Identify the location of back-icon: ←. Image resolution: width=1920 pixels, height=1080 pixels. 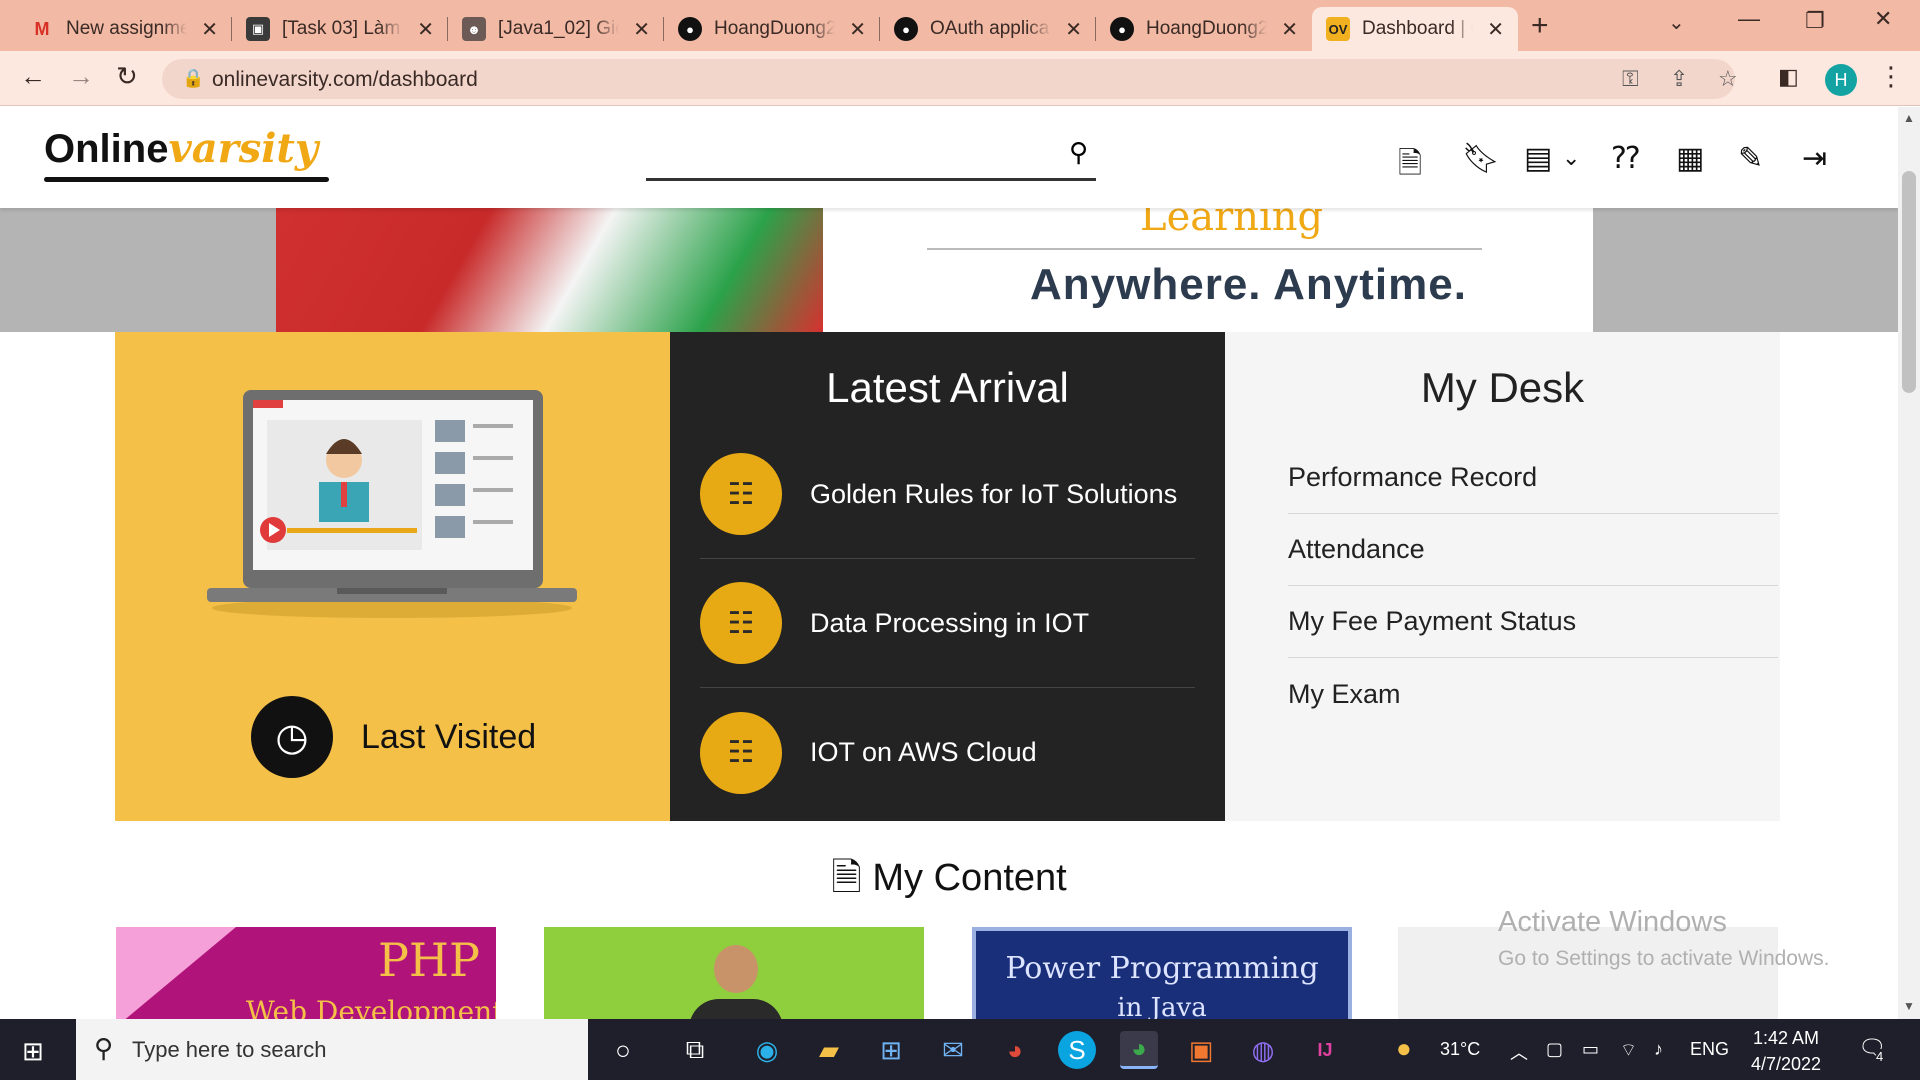
(33, 76).